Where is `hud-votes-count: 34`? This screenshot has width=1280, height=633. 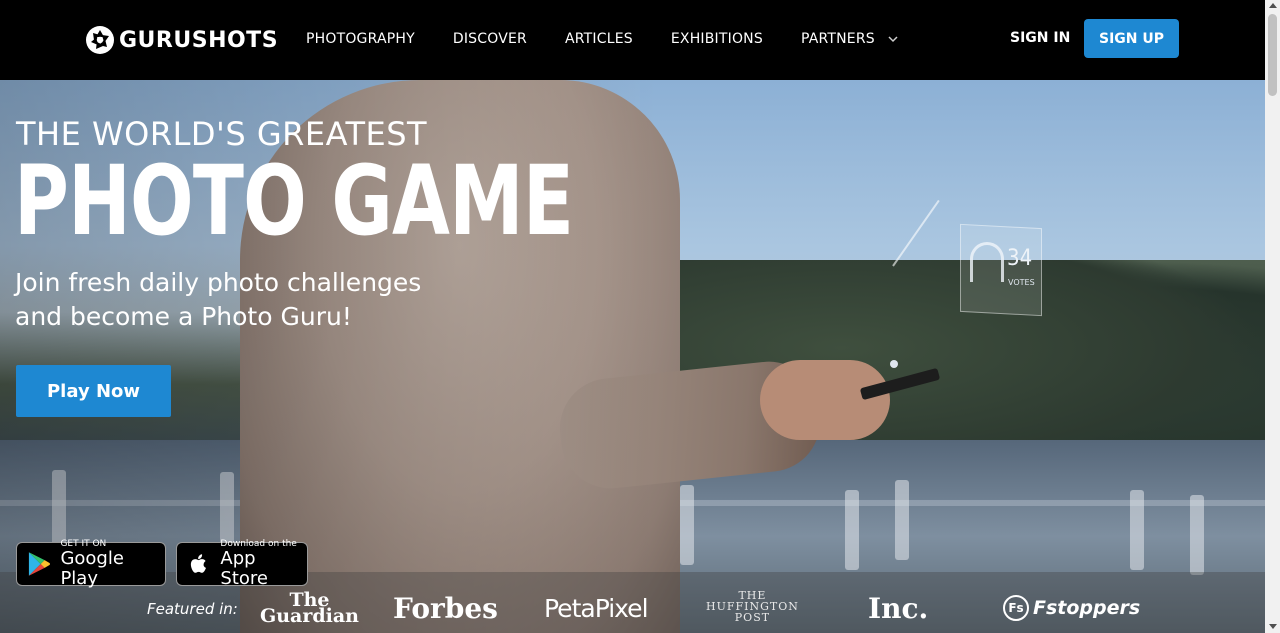
hud-votes-count: 34 is located at coordinates (1020, 258).